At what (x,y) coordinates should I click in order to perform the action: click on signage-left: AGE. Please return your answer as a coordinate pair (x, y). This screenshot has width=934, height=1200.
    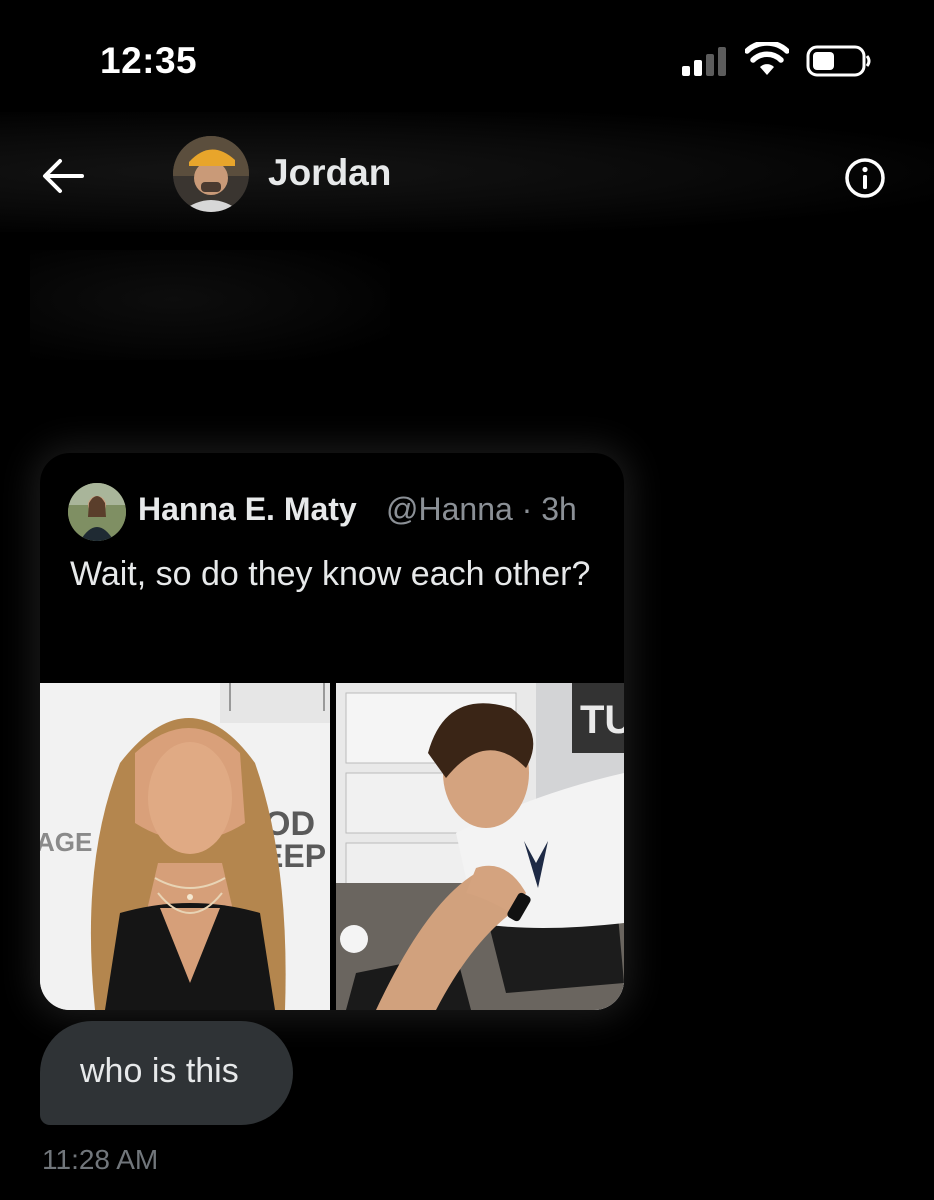
    Looking at the image, I should click on (66, 842).